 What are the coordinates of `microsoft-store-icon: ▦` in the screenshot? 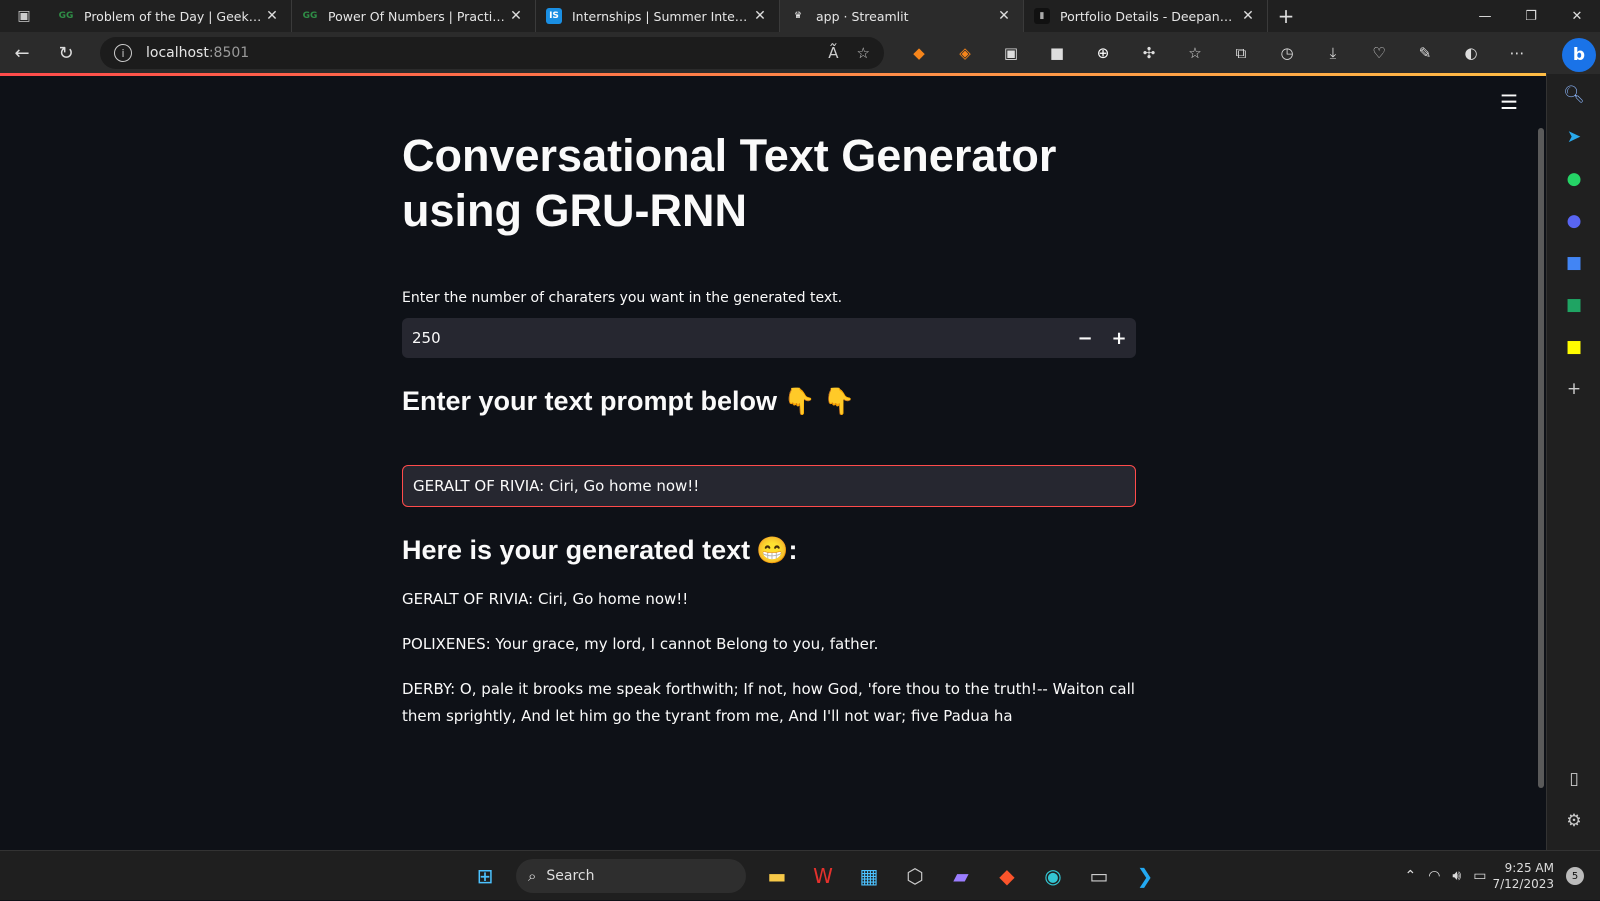 It's located at (869, 876).